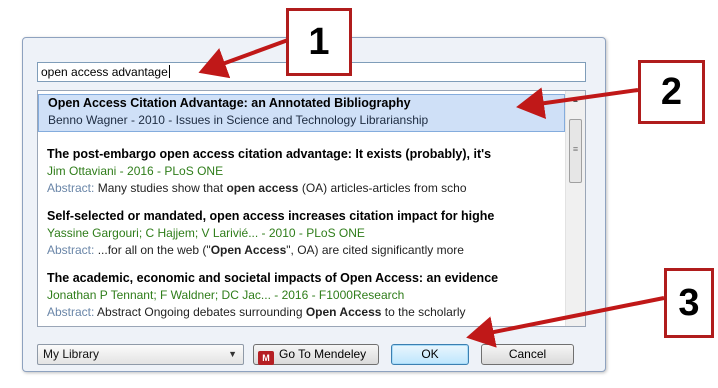 The height and width of the screenshot is (388, 718). I want to click on callout-2: 2, so click(671, 92).